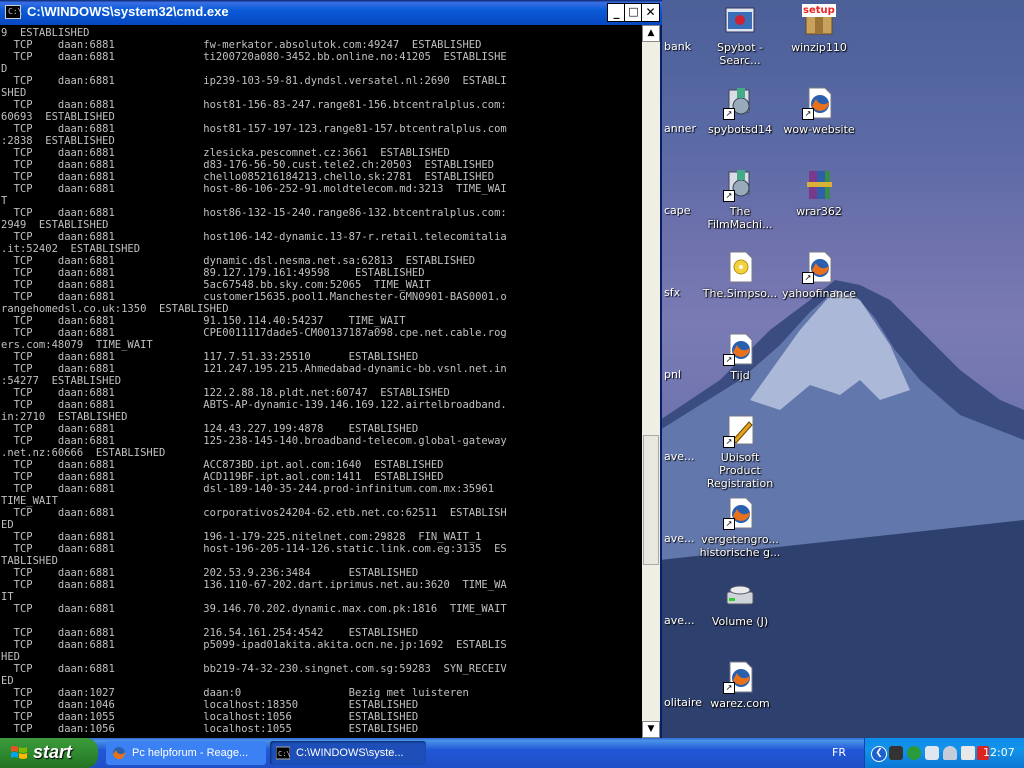 Image resolution: width=1024 pixels, height=768 pixels. What do you see at coordinates (819, 21) in the screenshot?
I see `winzip-setup-icon: setup` at bounding box center [819, 21].